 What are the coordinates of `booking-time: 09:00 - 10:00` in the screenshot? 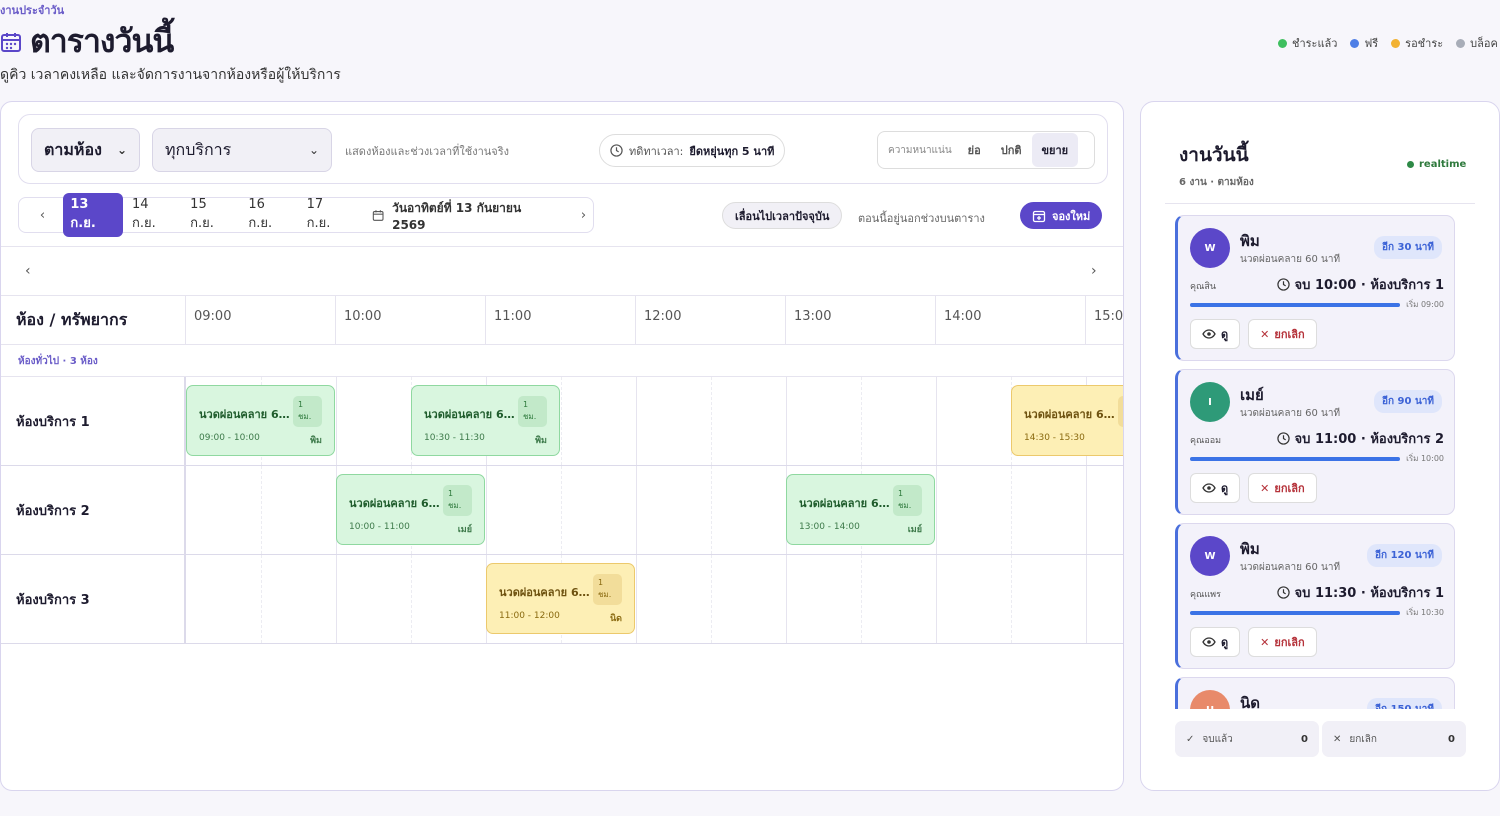 It's located at (229, 438).